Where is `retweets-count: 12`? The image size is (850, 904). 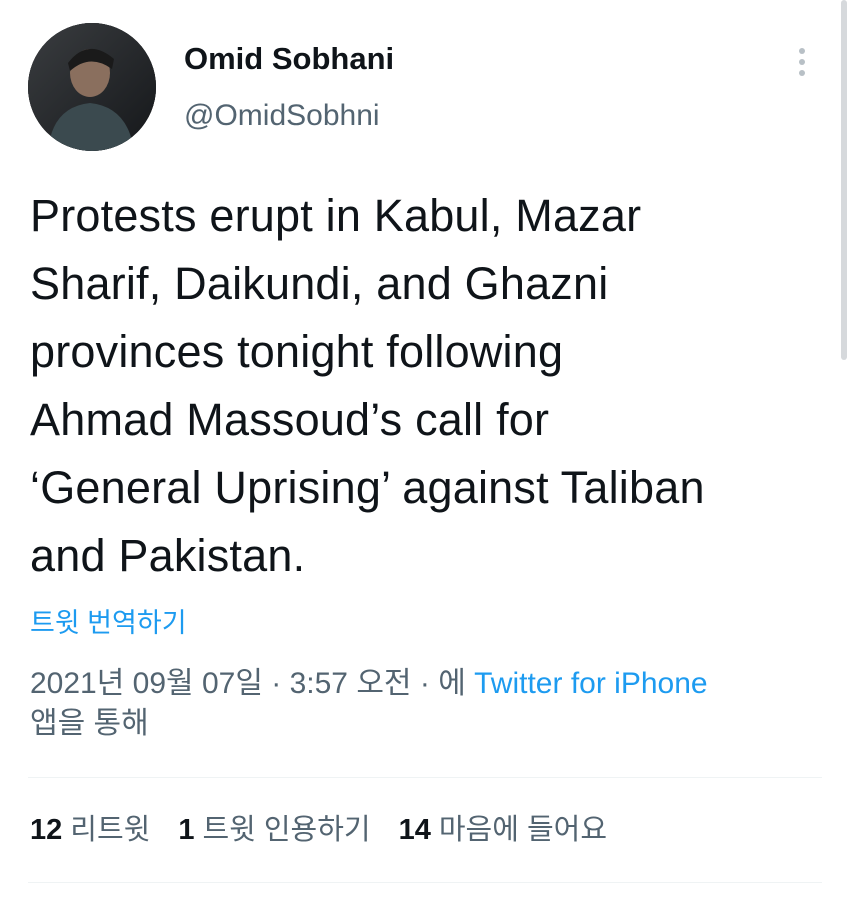
retweets-count: 12 is located at coordinates (46, 830).